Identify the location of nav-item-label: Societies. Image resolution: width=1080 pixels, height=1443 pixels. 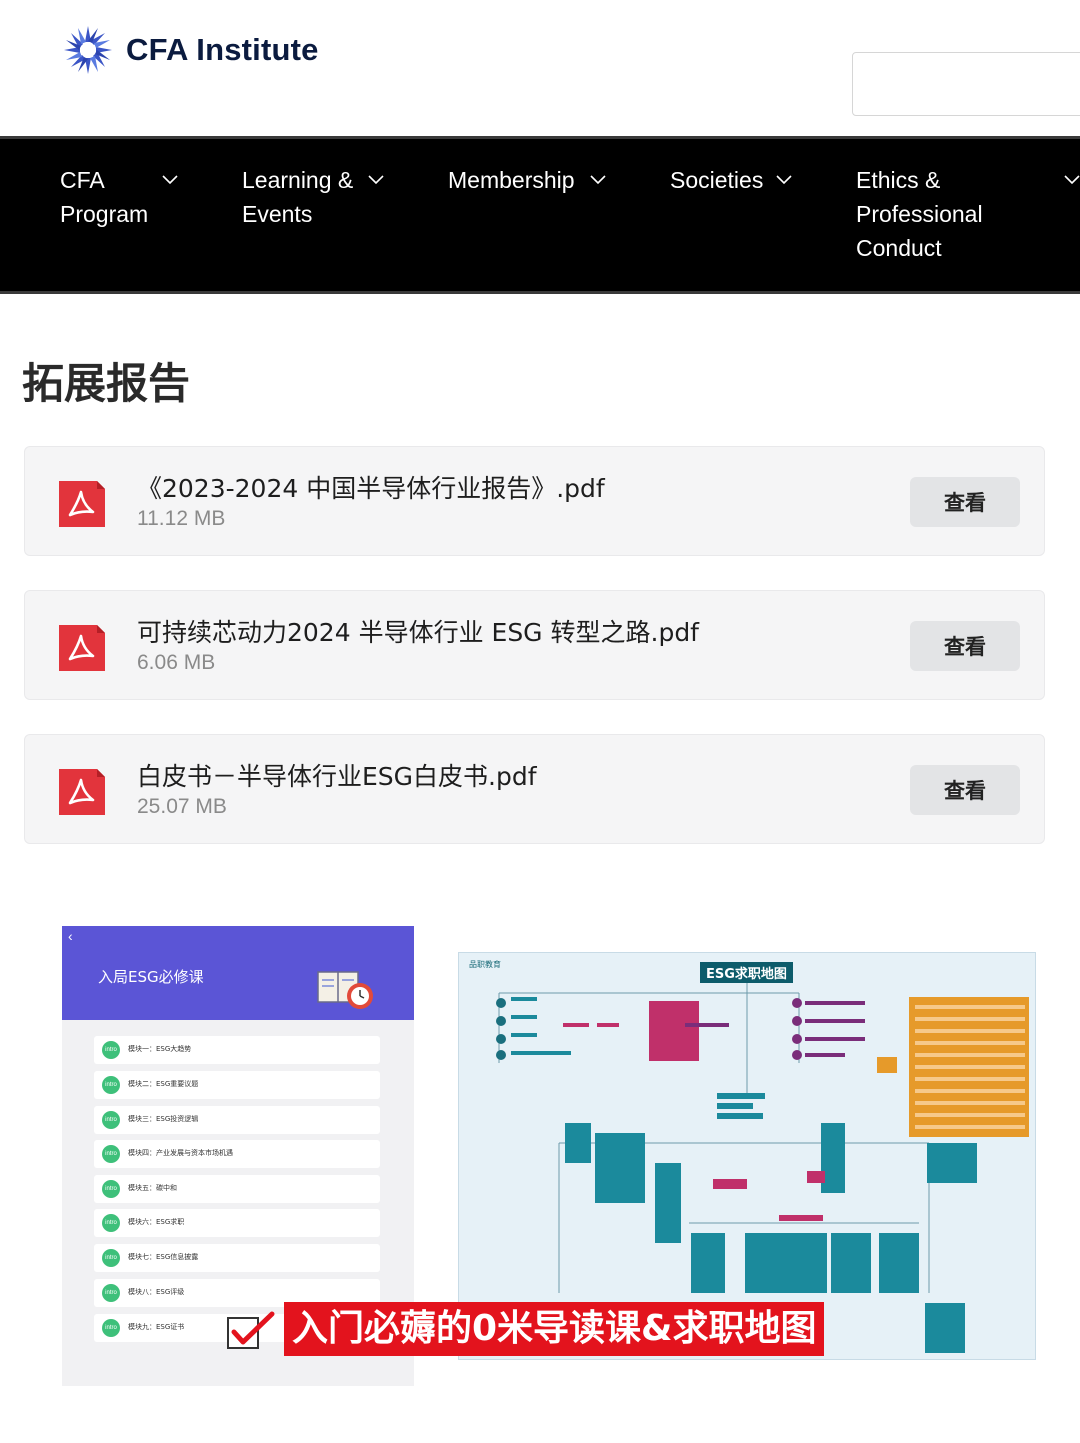
(717, 180).